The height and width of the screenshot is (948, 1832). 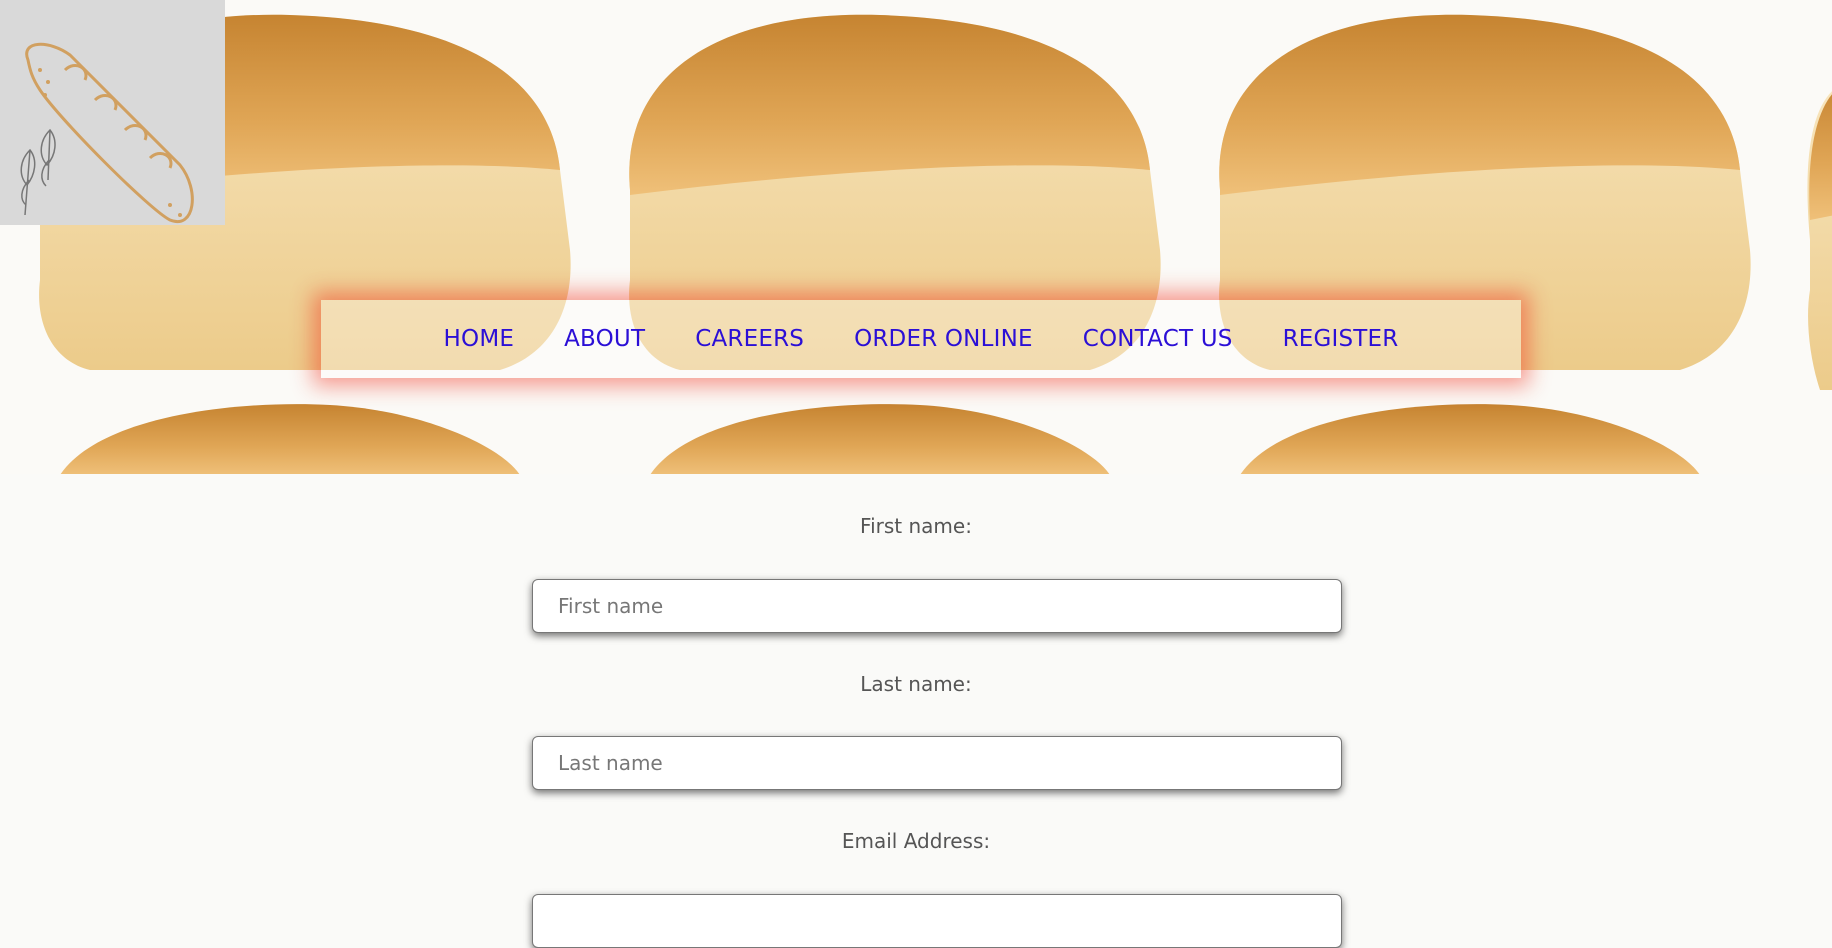 I want to click on nav-register-link: REGISTER, so click(x=1341, y=339).